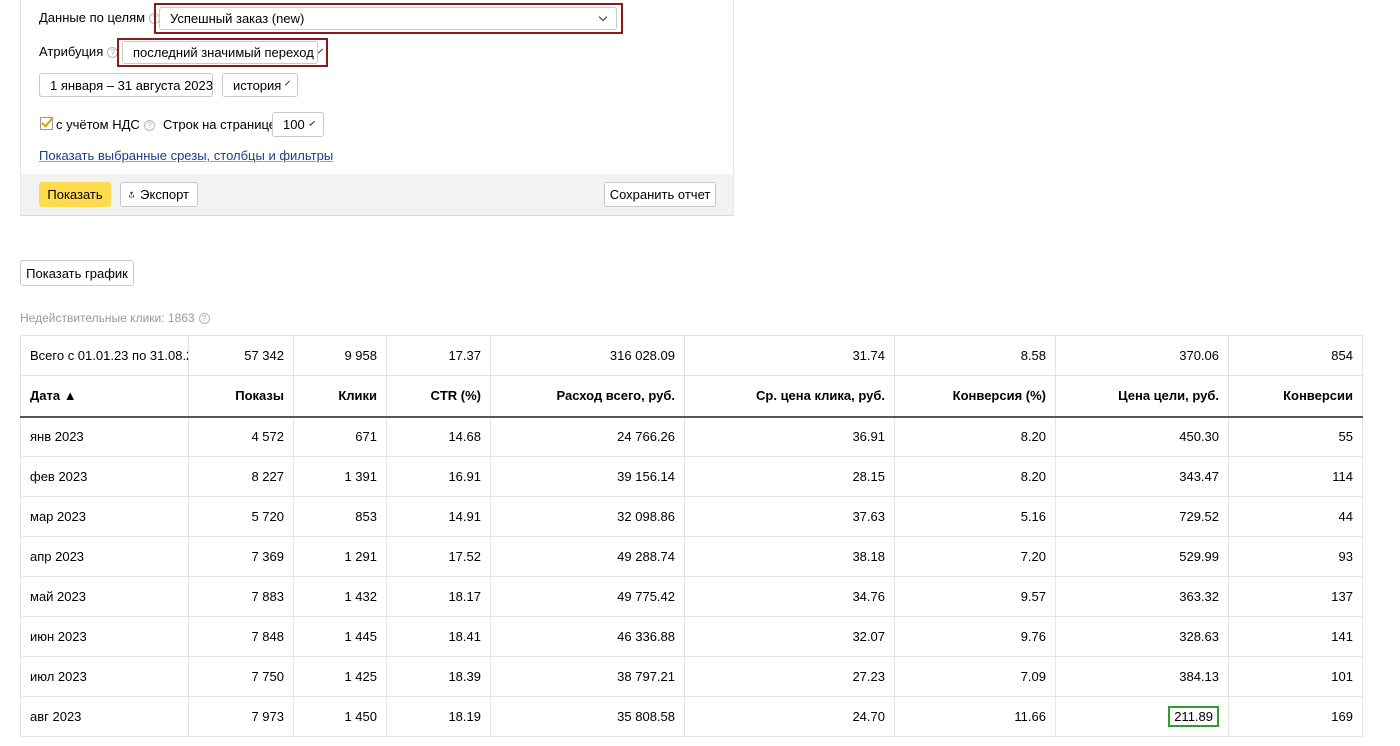 This screenshot has width=1400, height=746. I want to click on column-header: Показы, so click(241, 396).